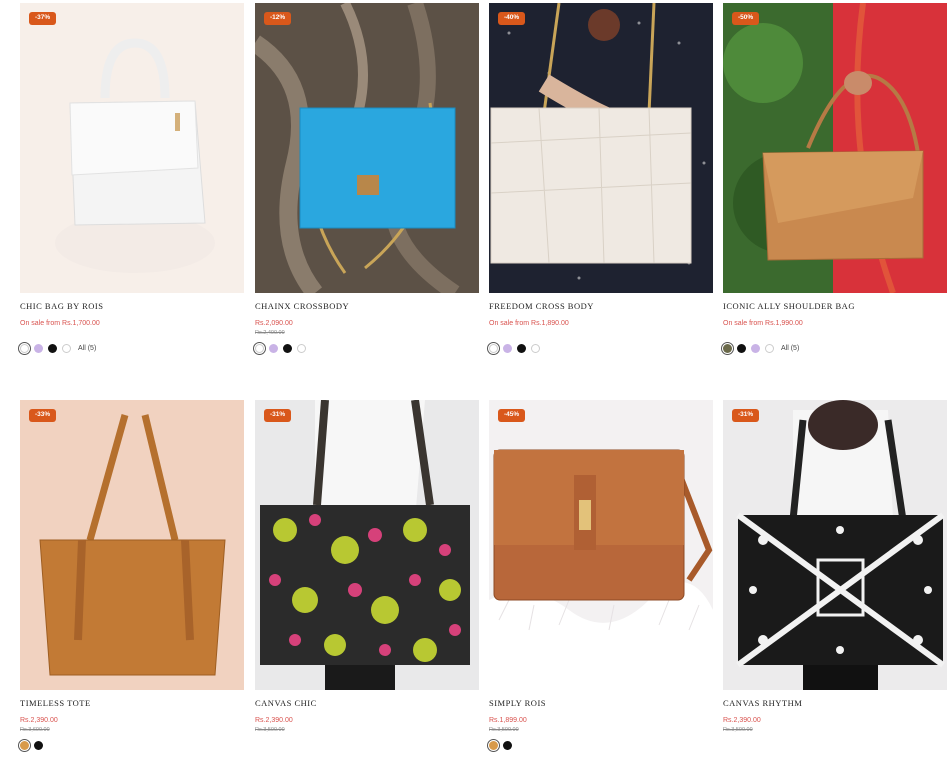 Image resolution: width=947 pixels, height=763 pixels. What do you see at coordinates (367, 704) in the screenshot?
I see `product-title: CANVAS CHIC` at bounding box center [367, 704].